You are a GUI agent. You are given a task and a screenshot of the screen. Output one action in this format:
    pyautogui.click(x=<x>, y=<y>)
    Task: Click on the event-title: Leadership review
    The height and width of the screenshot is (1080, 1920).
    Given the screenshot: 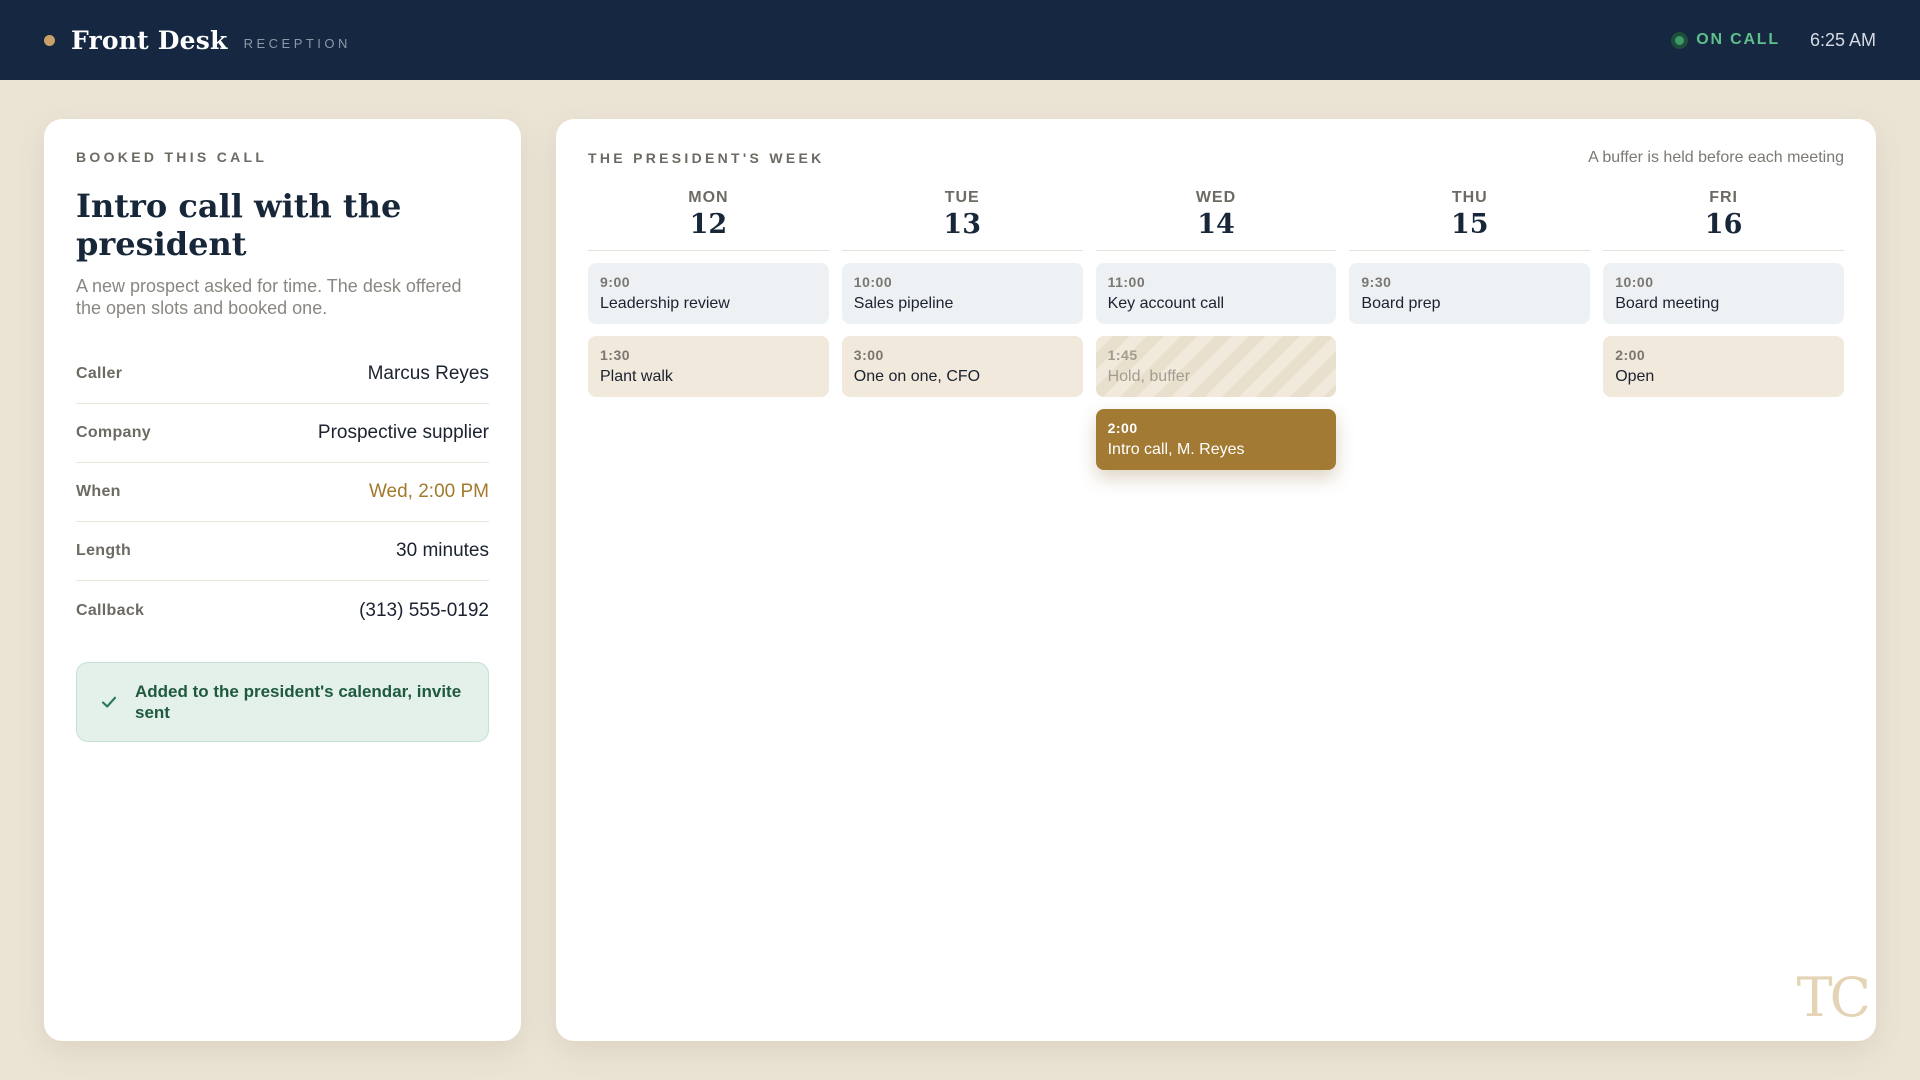 What is the action you would take?
    pyautogui.click(x=665, y=303)
    